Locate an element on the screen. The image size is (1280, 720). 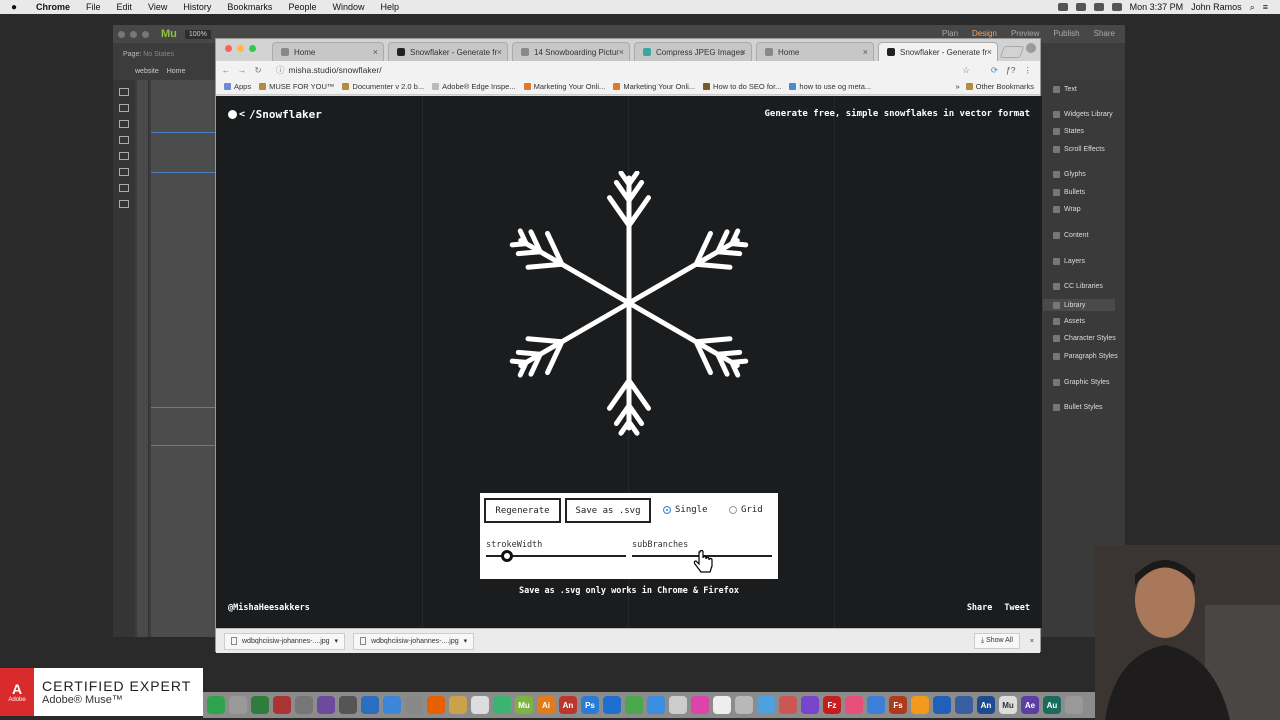
photoshop-app-icon: Ps is located at coordinates (590, 705).